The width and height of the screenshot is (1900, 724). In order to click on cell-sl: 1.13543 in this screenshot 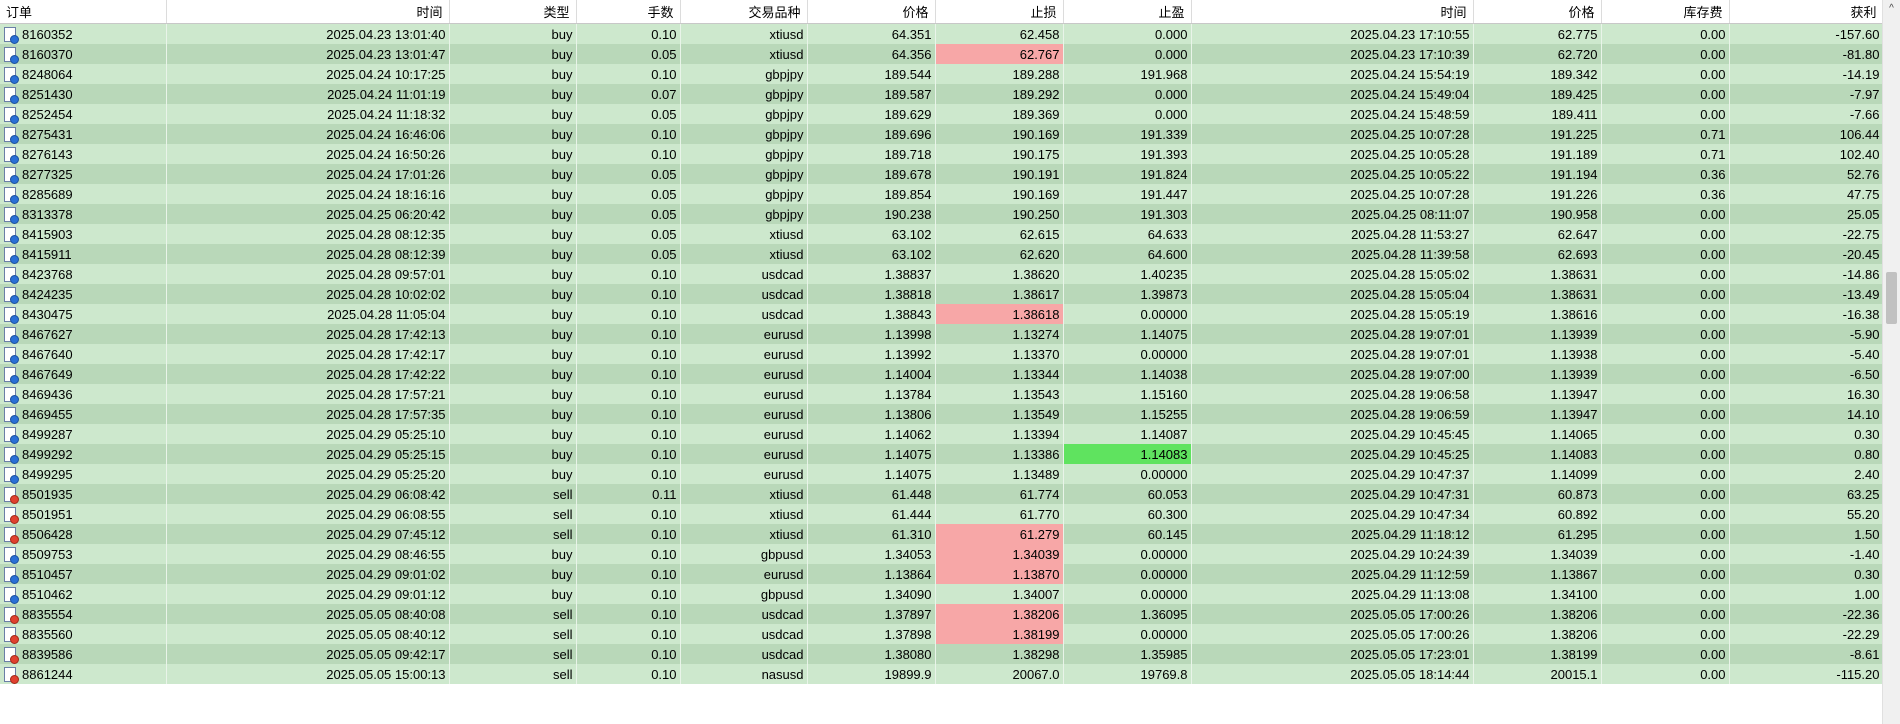, I will do `click(999, 394)`.